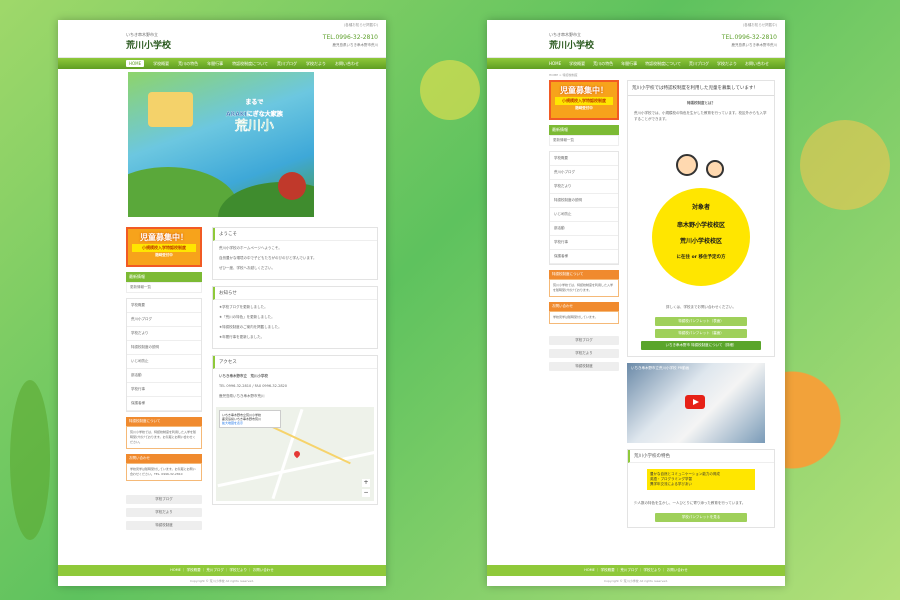 This screenshot has width=900, height=600. I want to click on youtube-video: いちき串木野市立荒川小学校 PR動画, so click(696, 403).